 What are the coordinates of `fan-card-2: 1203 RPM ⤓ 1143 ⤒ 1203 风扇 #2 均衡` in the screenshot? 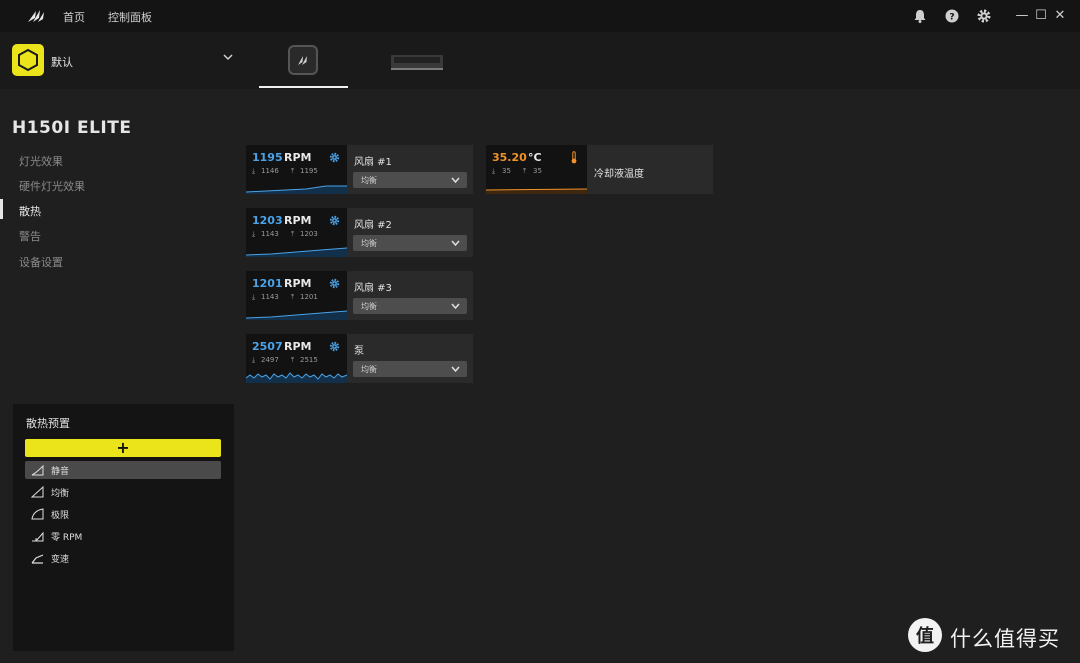 It's located at (359, 232).